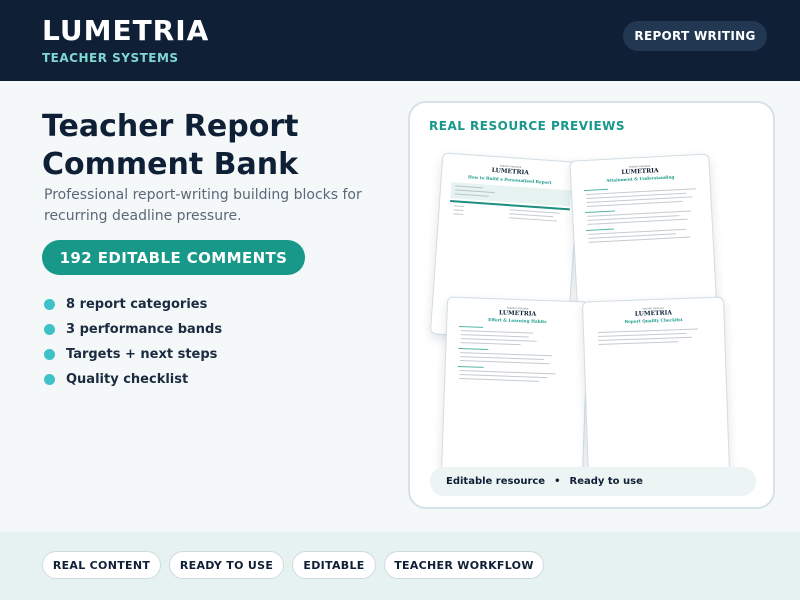 This screenshot has height=600, width=800. Describe the element at coordinates (606, 481) in the screenshot. I see `footer-ready-label: Ready to use` at that location.